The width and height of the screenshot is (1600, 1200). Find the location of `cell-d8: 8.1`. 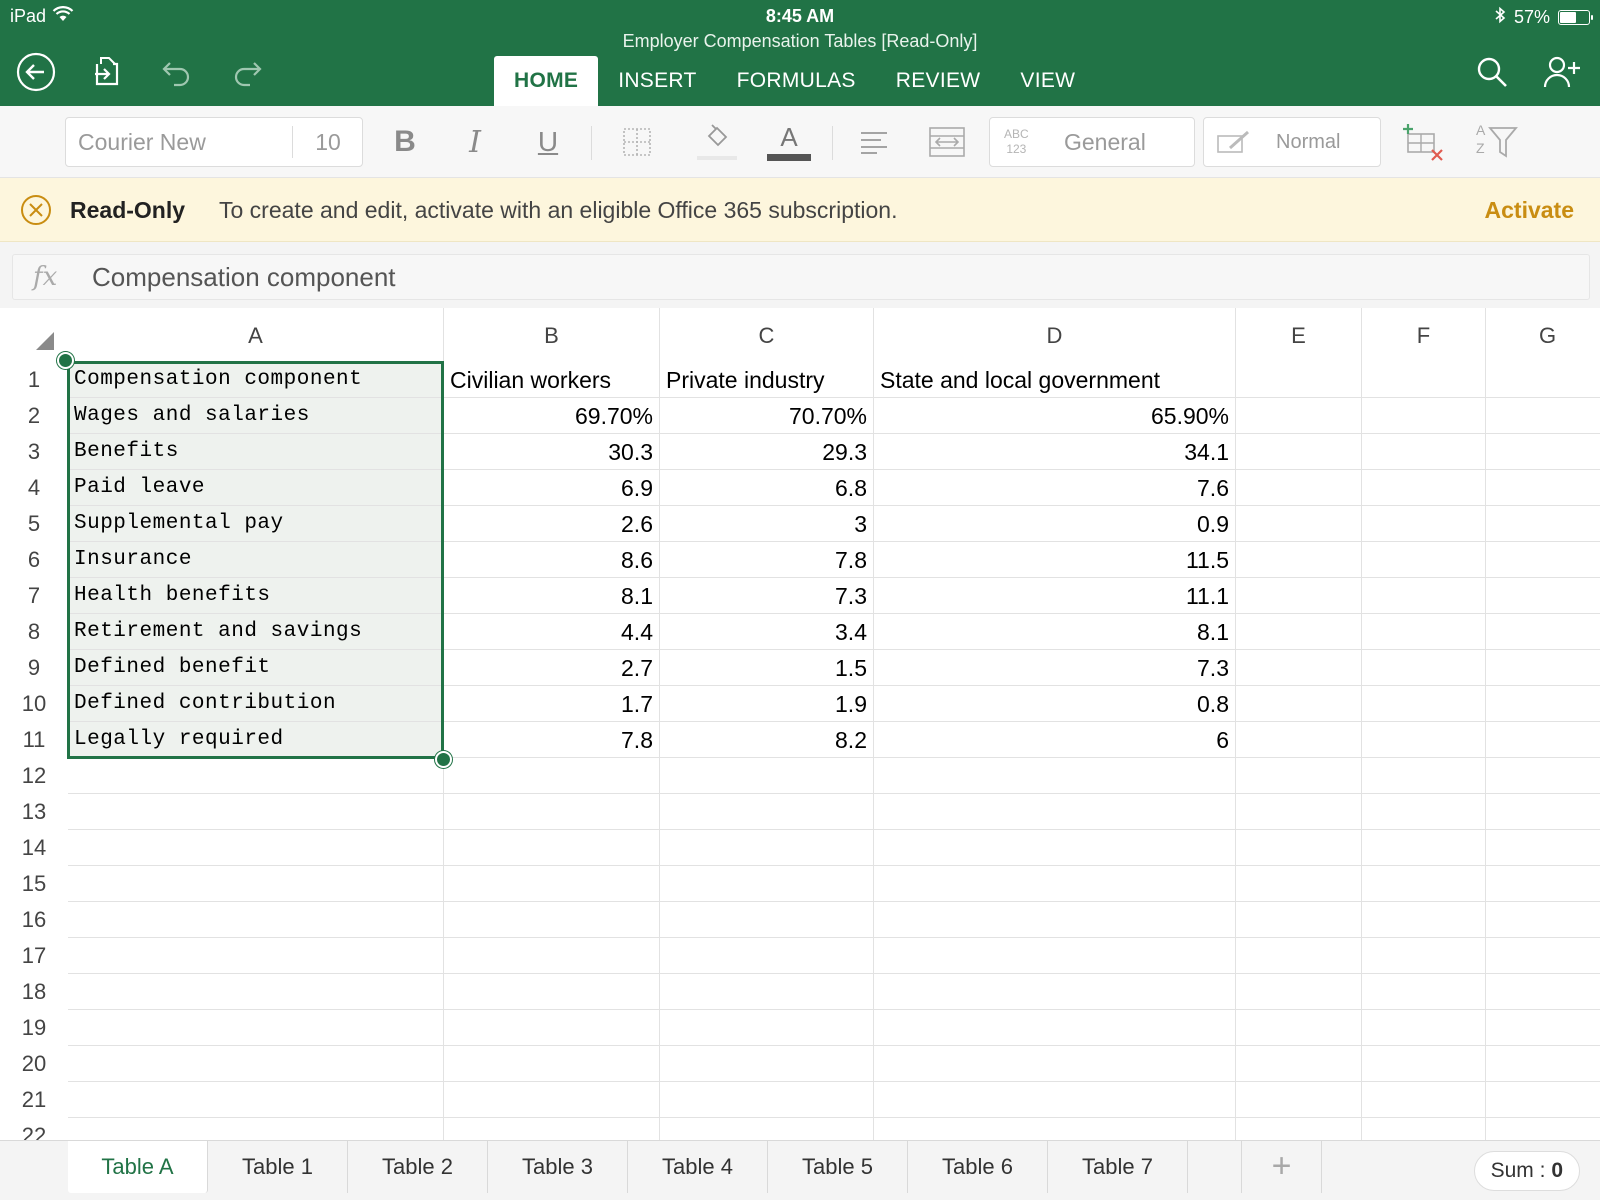

cell-d8: 8.1 is located at coordinates (1055, 632).